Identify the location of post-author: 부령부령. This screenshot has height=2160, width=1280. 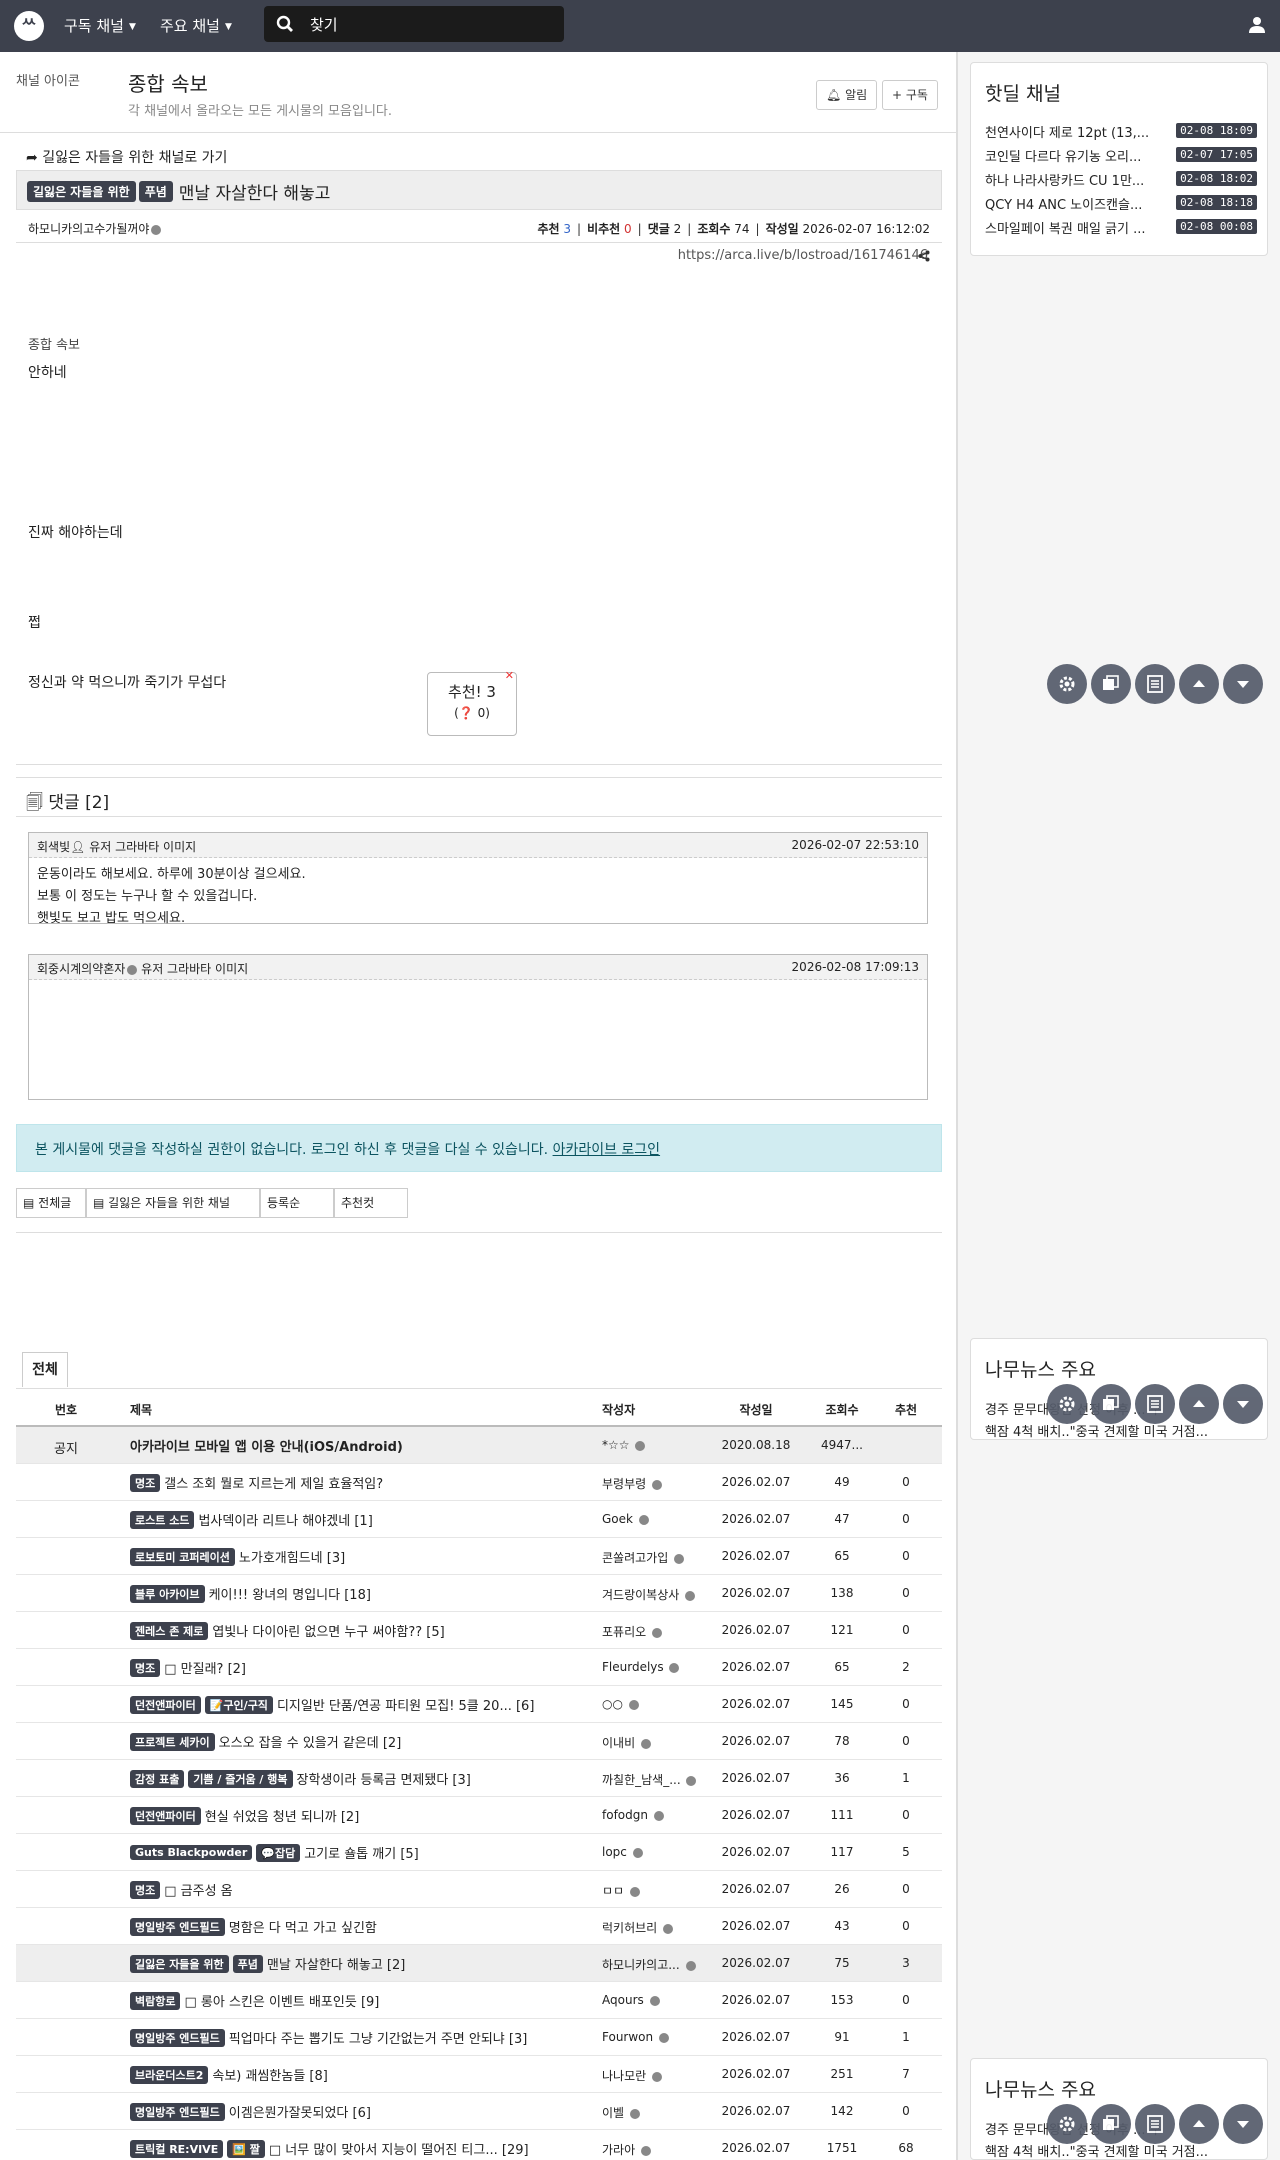
(652, 1483).